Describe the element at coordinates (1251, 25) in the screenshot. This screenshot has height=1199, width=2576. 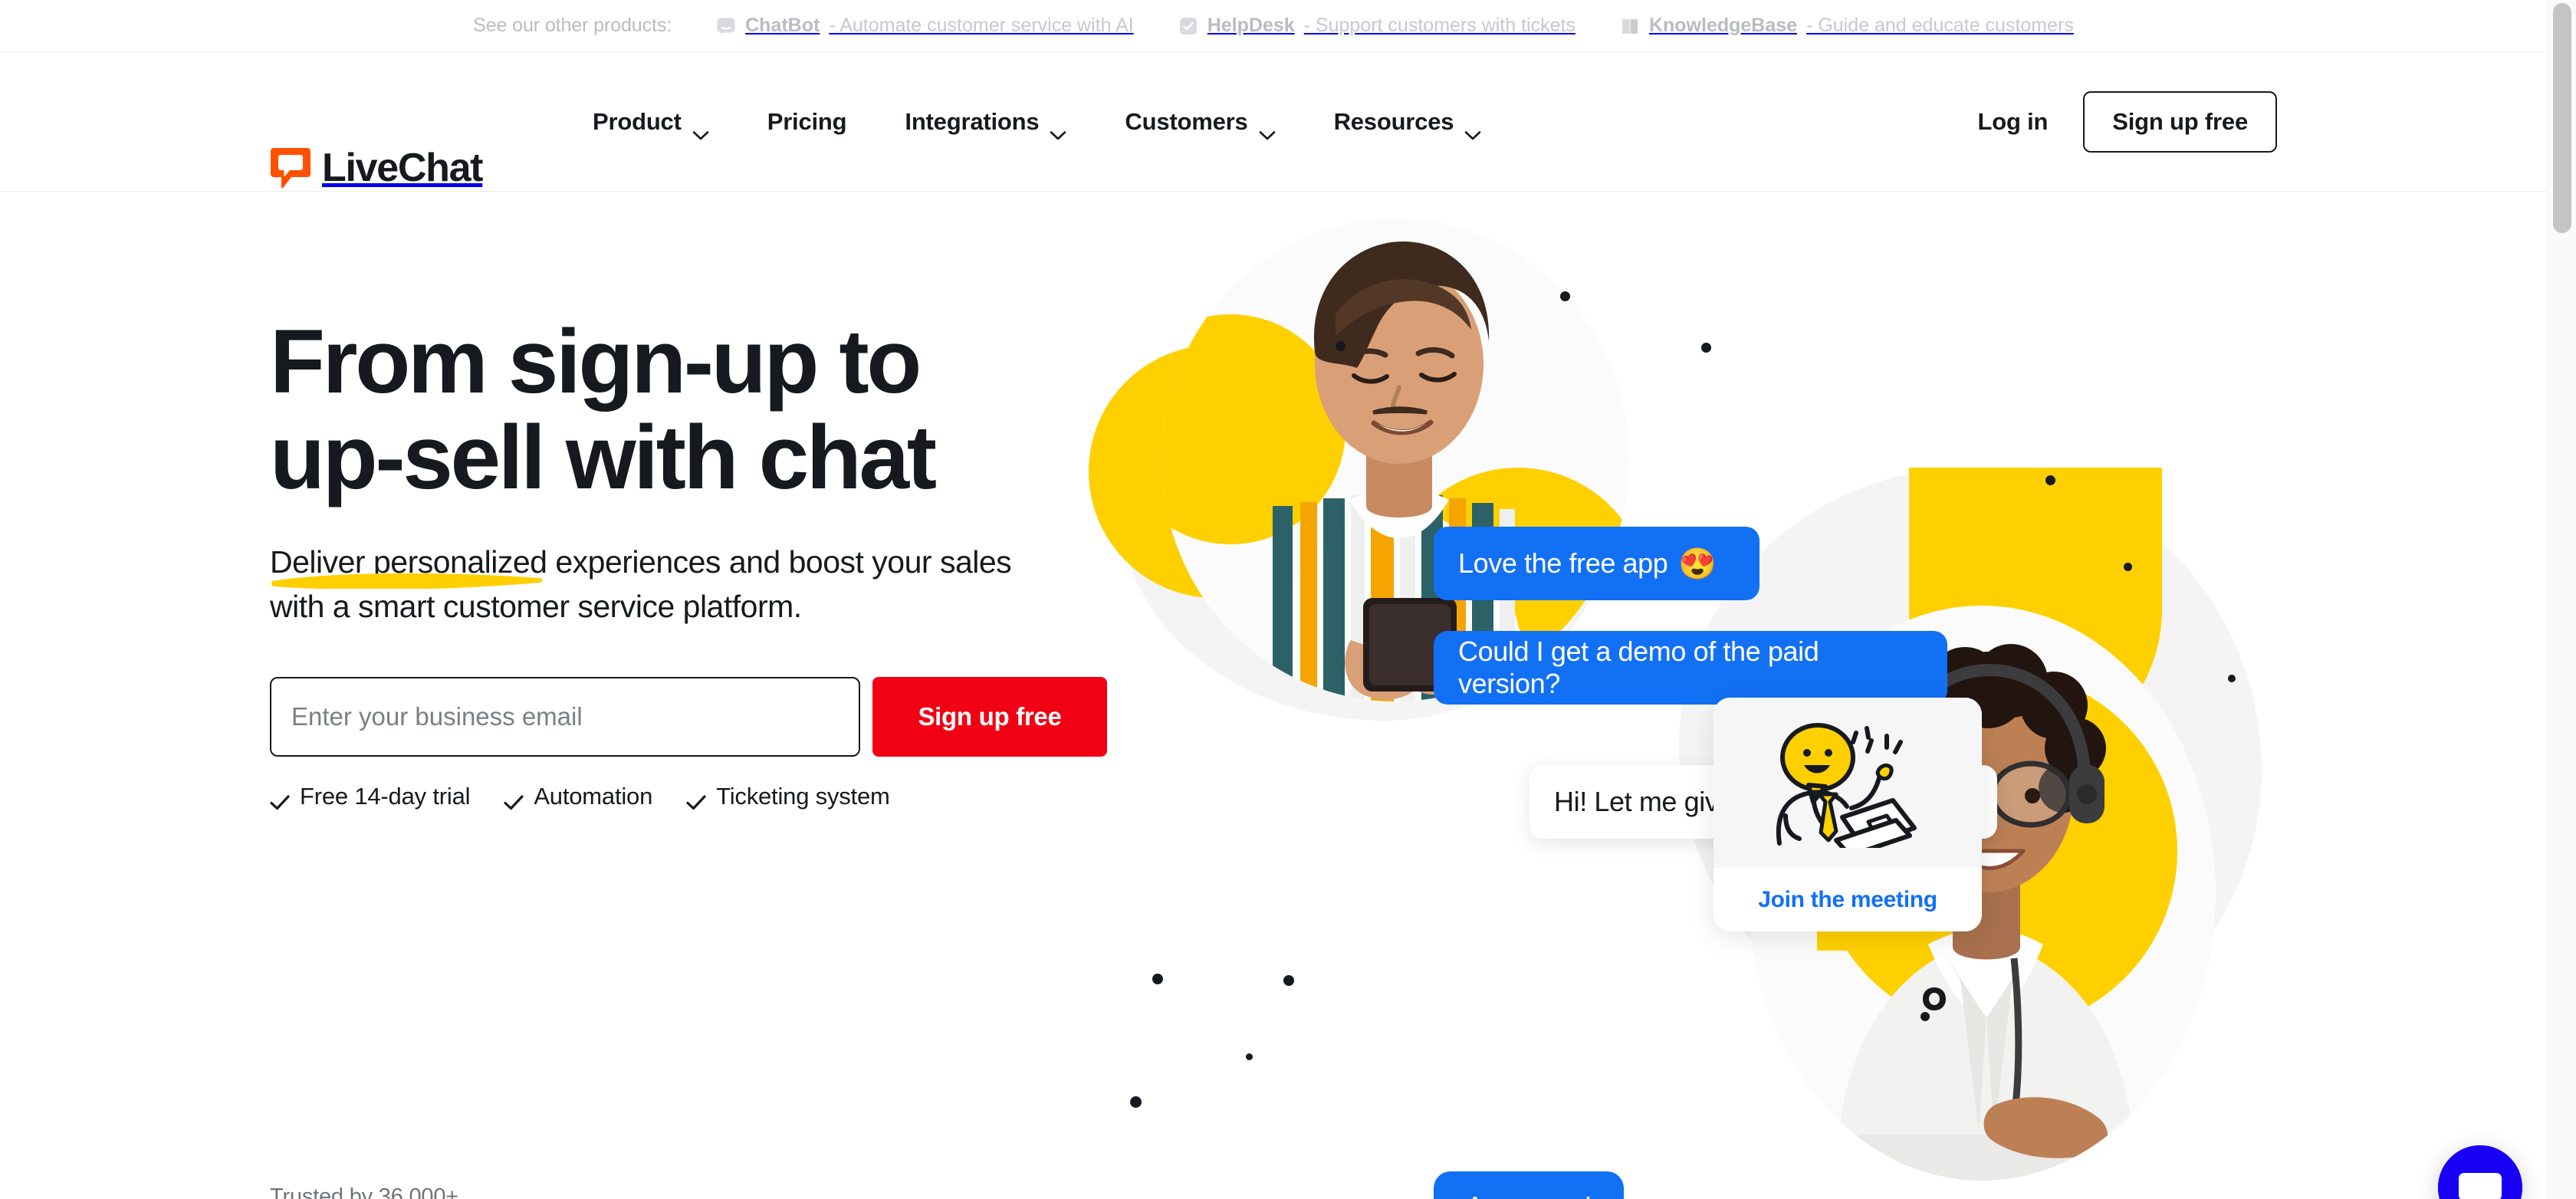
I see `product-name: HelpDesk` at that location.